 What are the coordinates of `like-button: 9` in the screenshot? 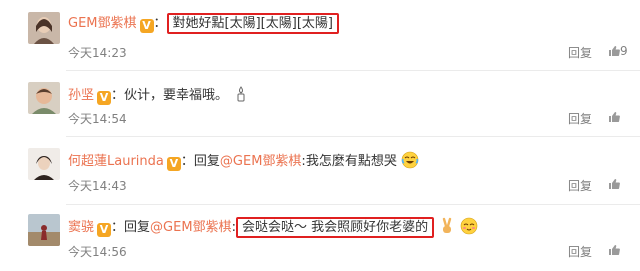 It's located at (618, 51).